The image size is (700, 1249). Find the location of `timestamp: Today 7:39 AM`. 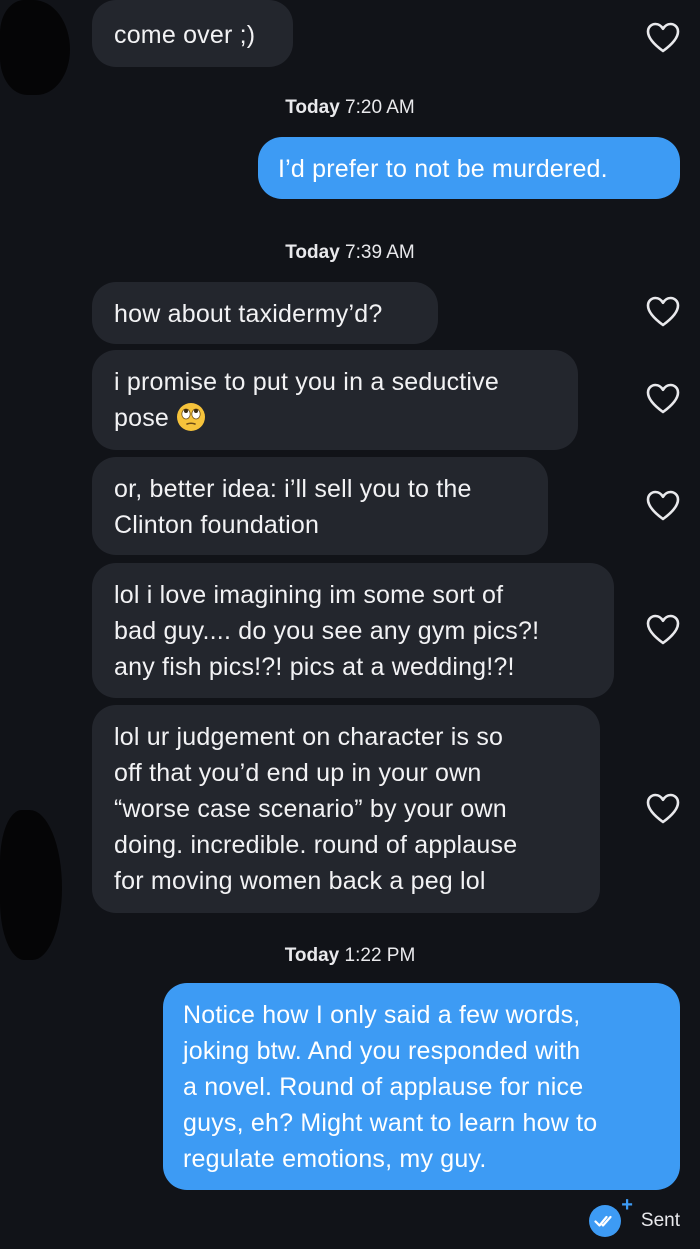

timestamp: Today 7:39 AM is located at coordinates (350, 252).